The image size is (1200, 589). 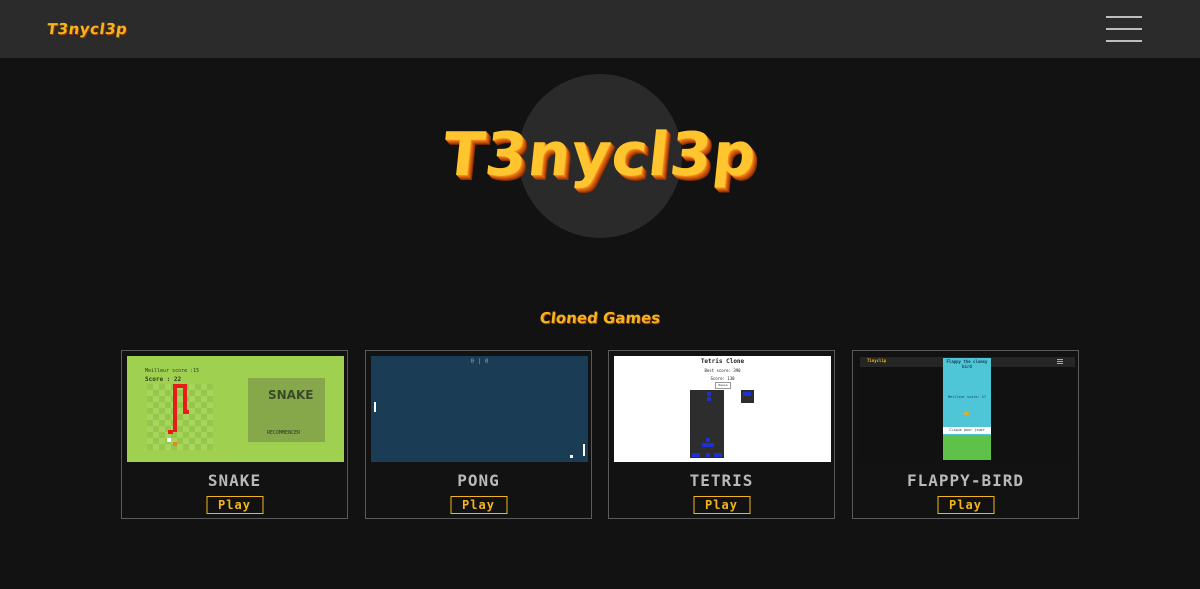 I want to click on top-navbar: T3nycl3p, so click(x=600, y=29).